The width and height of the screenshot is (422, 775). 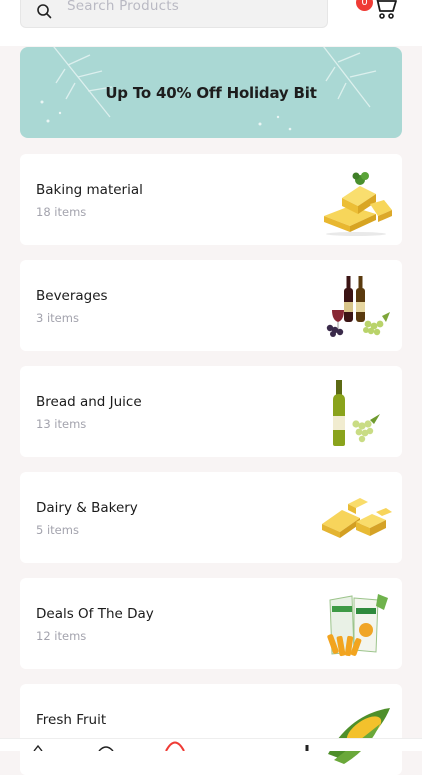 I want to click on offers-icon, so click(x=175, y=745).